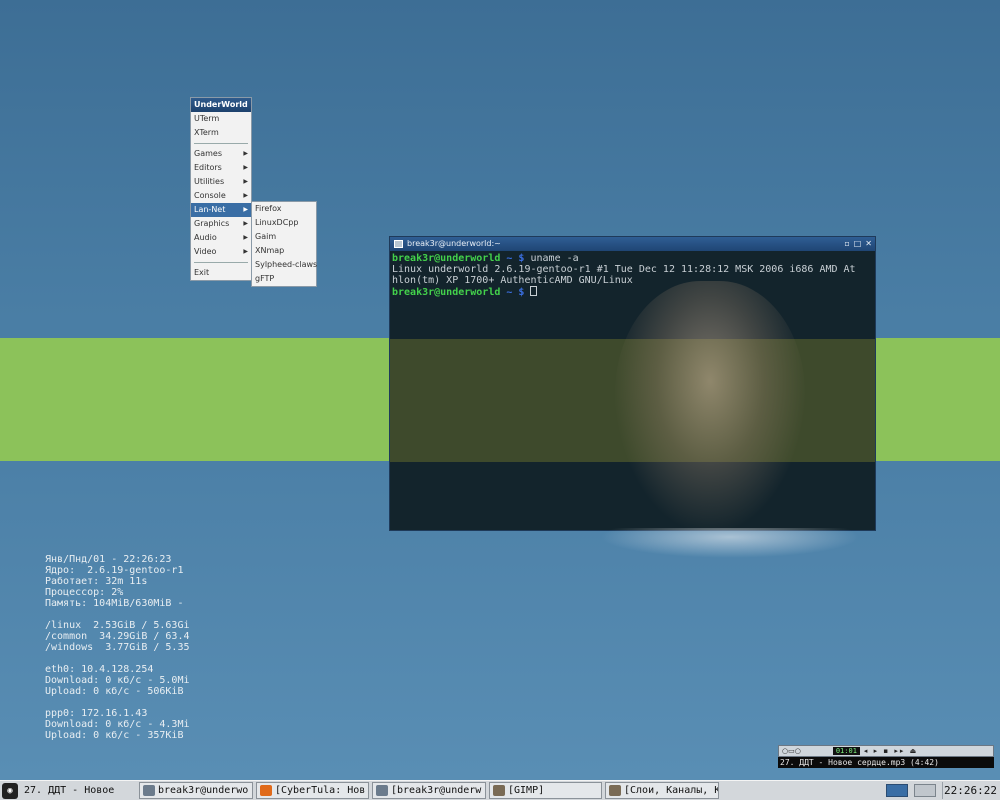 The image size is (1000, 800). I want to click on conky-line: /linux 2.53GiB / 5.63Gi, so click(117, 625).